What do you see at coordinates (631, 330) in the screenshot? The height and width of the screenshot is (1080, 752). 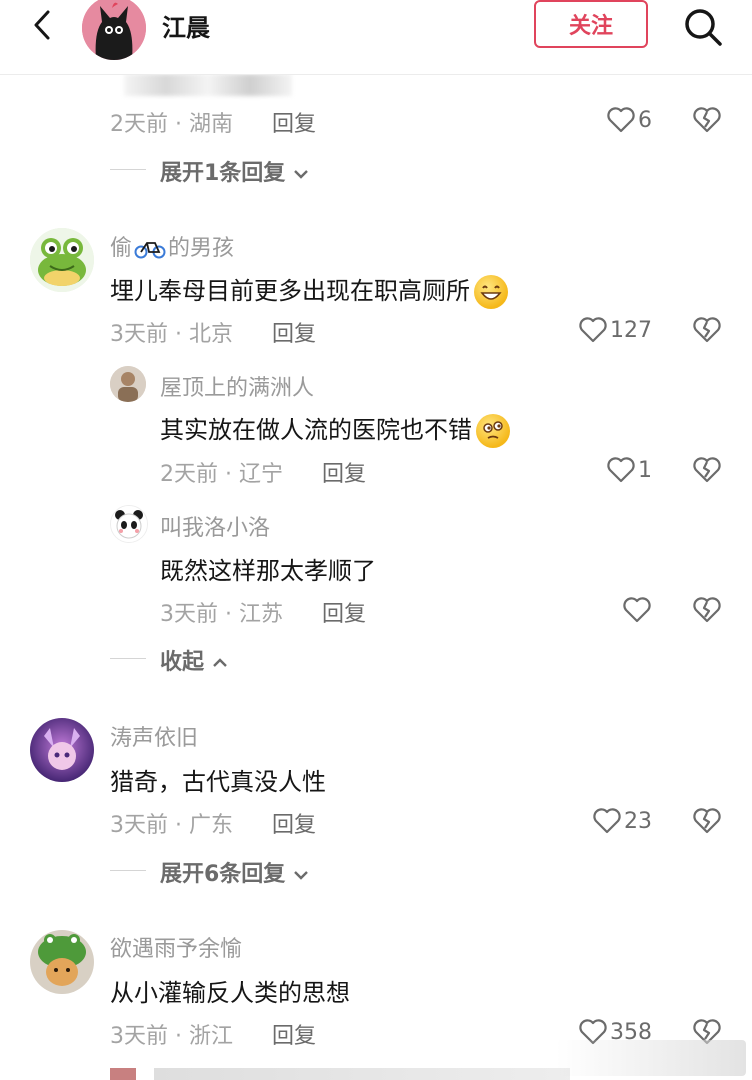 I see `like-count: 127` at bounding box center [631, 330].